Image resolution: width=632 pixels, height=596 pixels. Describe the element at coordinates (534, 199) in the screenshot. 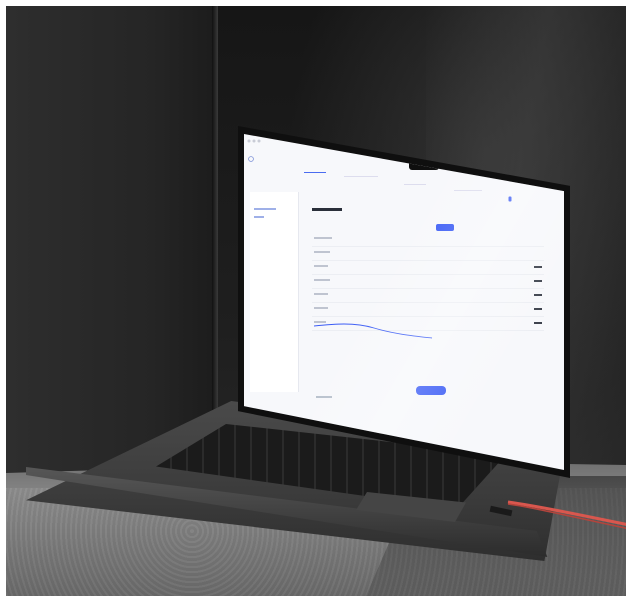

I see `user-name` at that location.